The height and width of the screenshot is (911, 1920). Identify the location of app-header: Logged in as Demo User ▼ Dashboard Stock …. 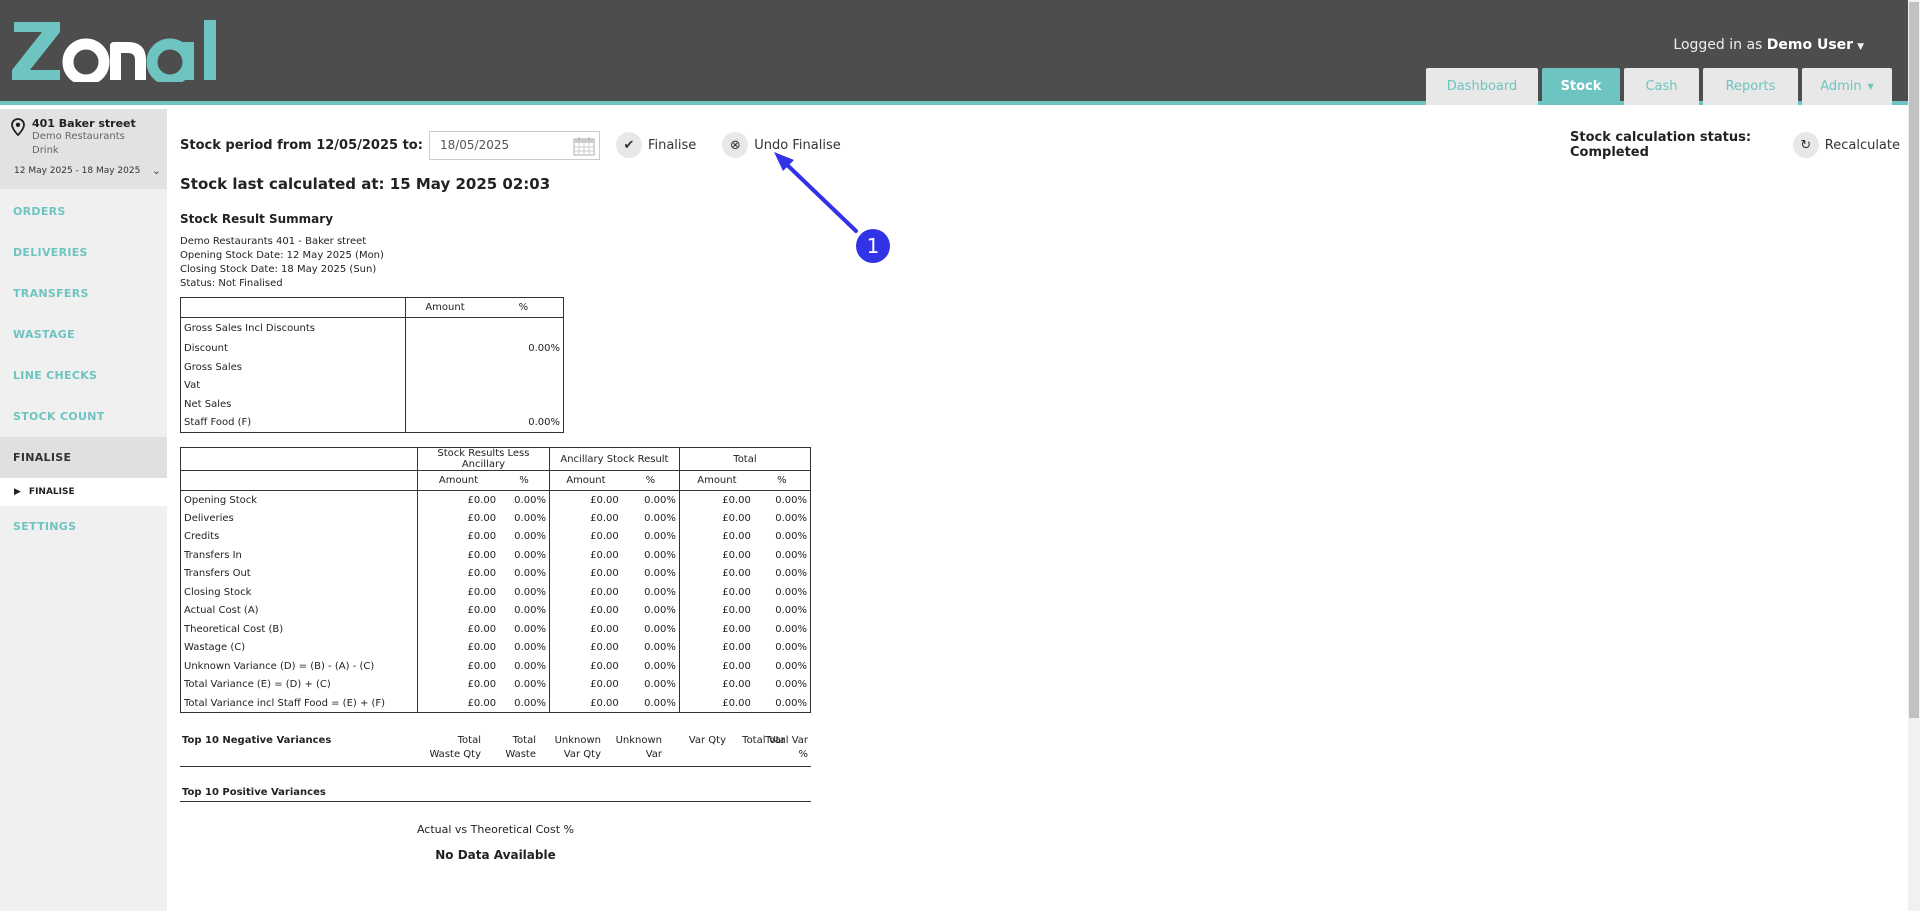
(960, 52).